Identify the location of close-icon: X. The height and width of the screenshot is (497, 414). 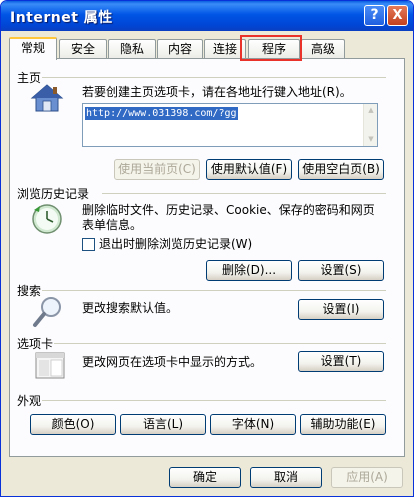
(397, 15).